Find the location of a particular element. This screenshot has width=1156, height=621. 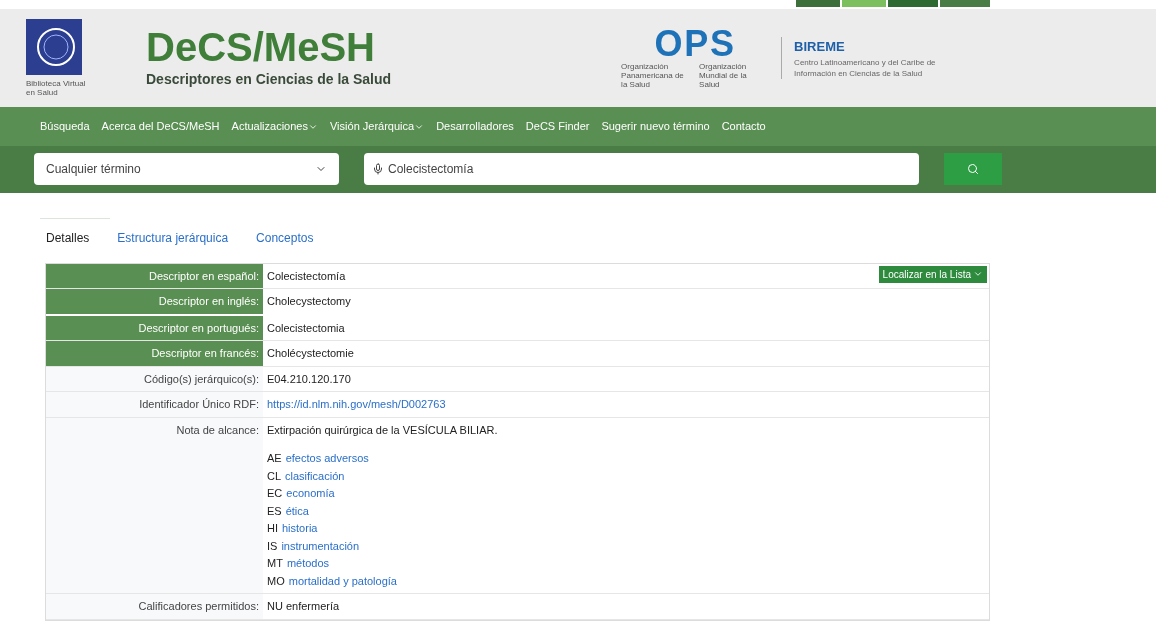

qualifier-link: instrumentación is located at coordinates (320, 546).